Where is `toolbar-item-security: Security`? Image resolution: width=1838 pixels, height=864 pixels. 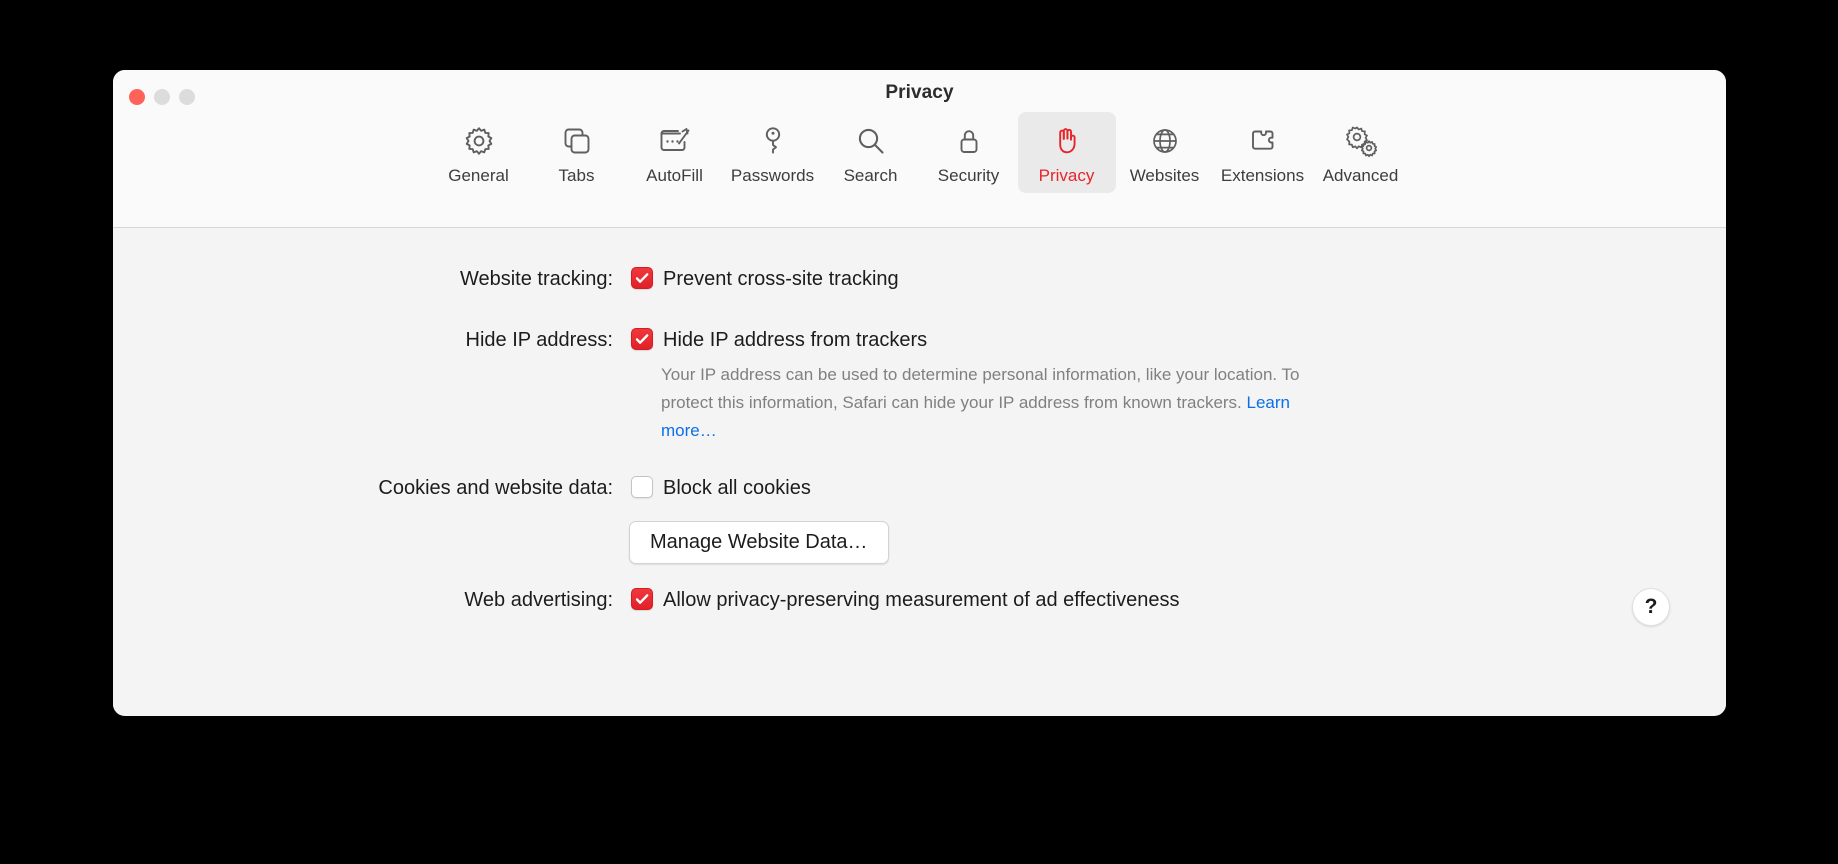
toolbar-item-security: Security is located at coordinates (969, 152).